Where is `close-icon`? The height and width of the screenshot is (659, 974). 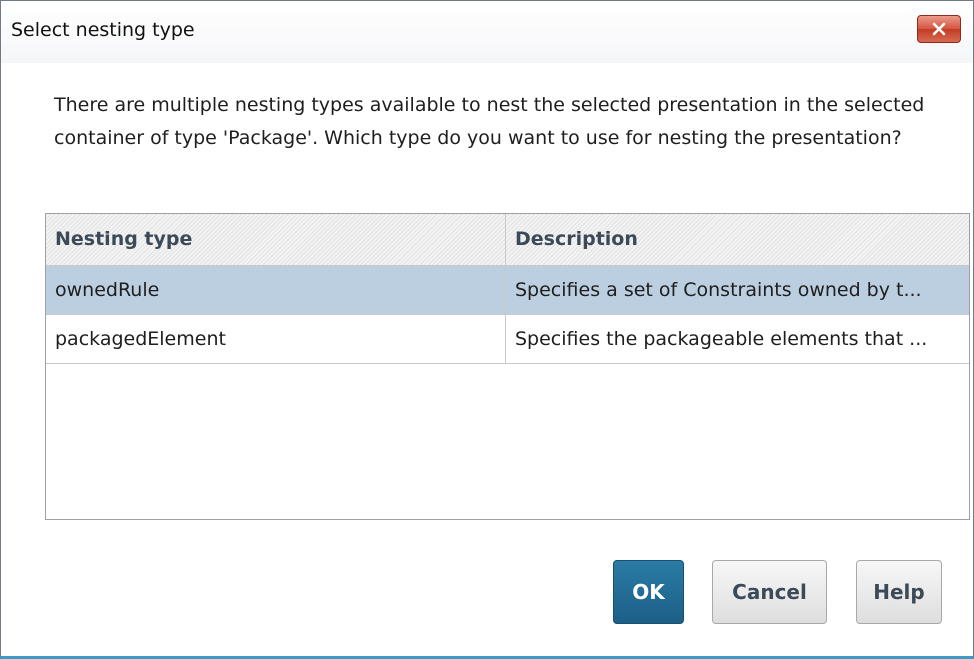
close-icon is located at coordinates (939, 29).